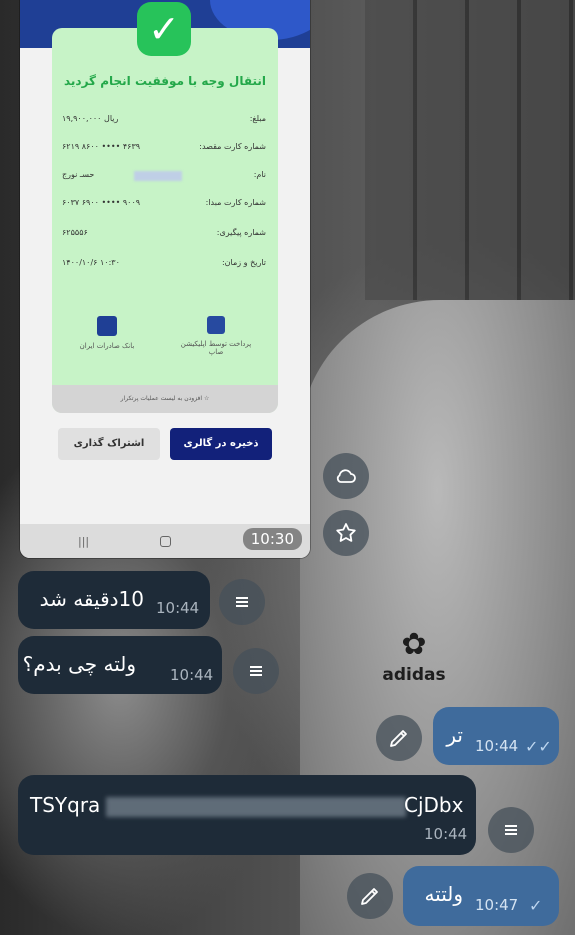  I want to click on receipt-value: ۶۲۵۵۵۶, so click(75, 232).